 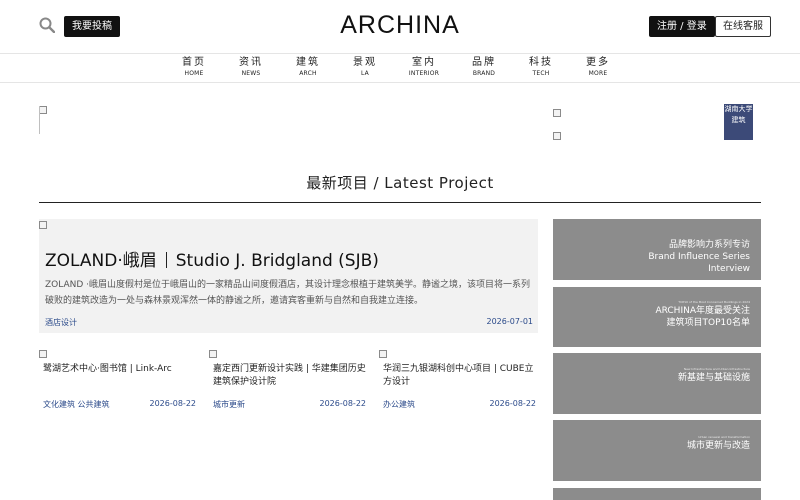 What do you see at coordinates (400, 27) in the screenshot?
I see `site-header: 我要投稿 ARCHINA 注册 / 登录 在线客服` at bounding box center [400, 27].